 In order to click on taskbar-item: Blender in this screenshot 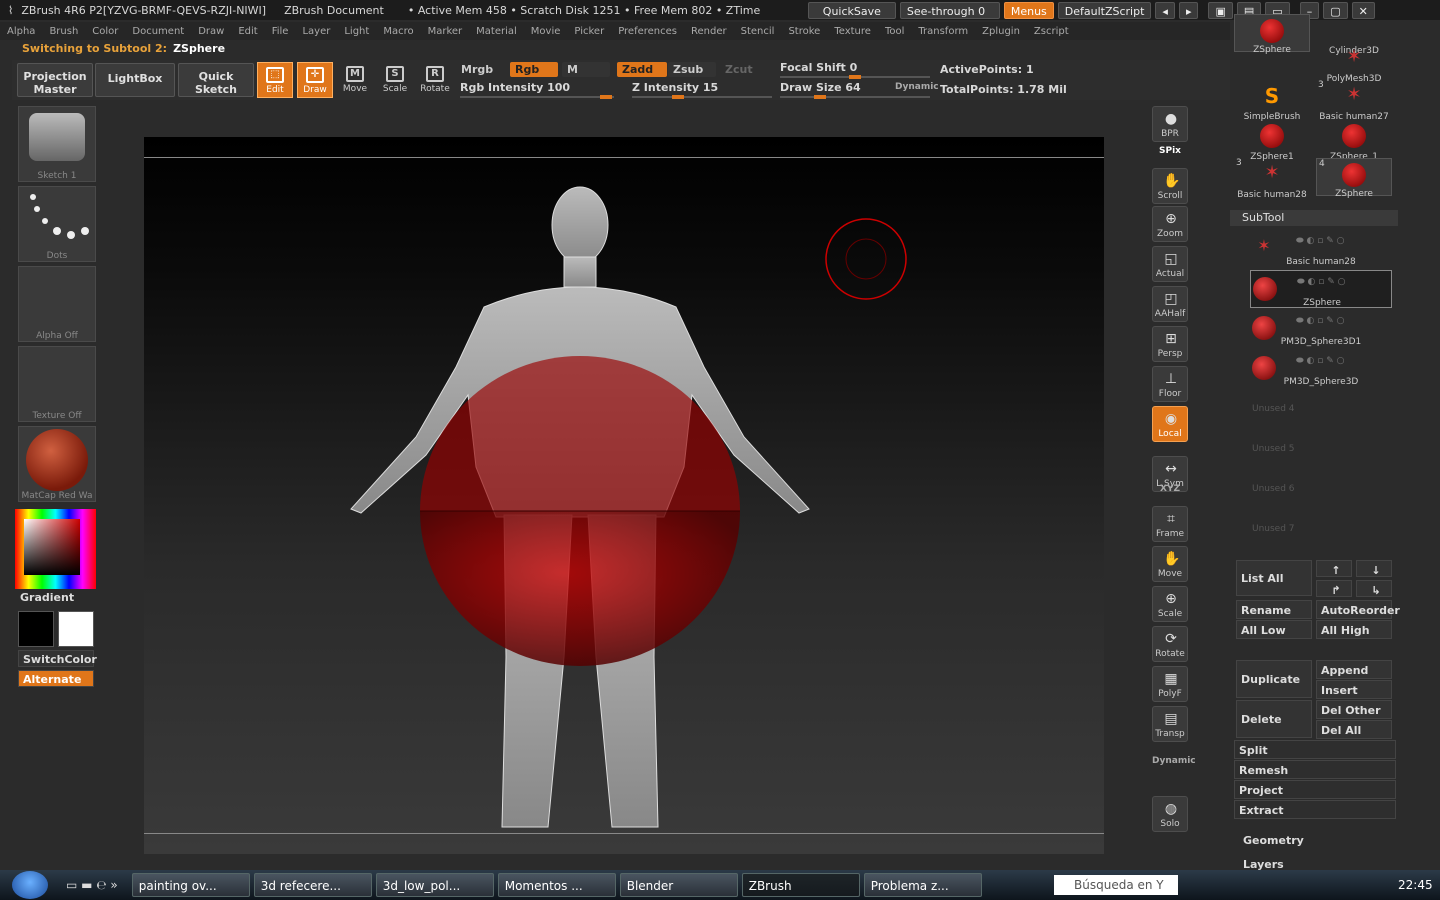, I will do `click(678, 885)`.